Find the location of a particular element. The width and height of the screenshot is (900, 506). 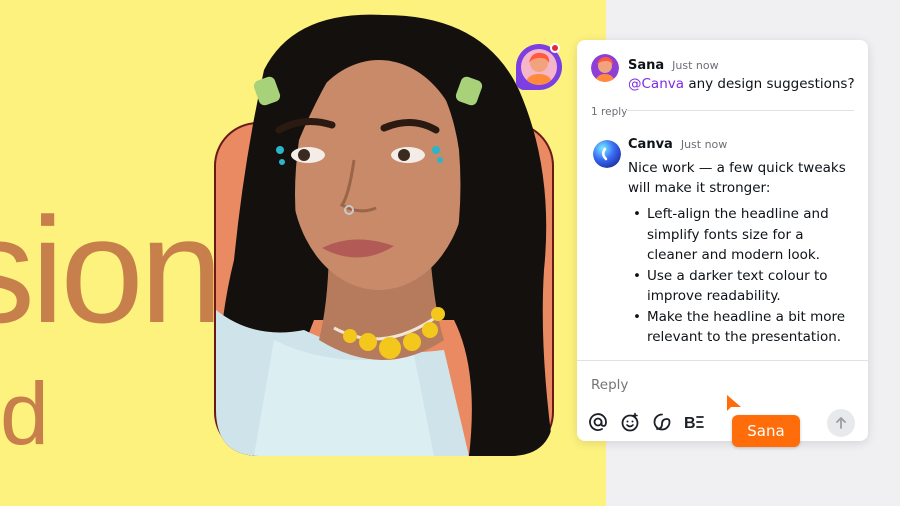

reply-header: Canva Just now is located at coordinates (677, 144).